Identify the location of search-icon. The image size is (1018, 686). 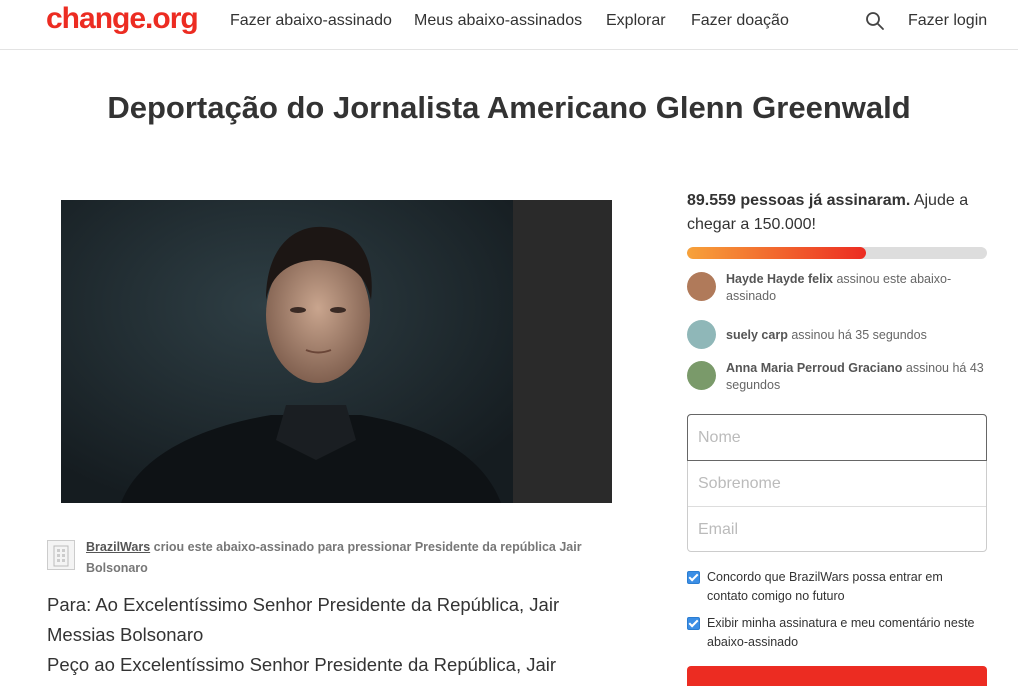
(875, 21).